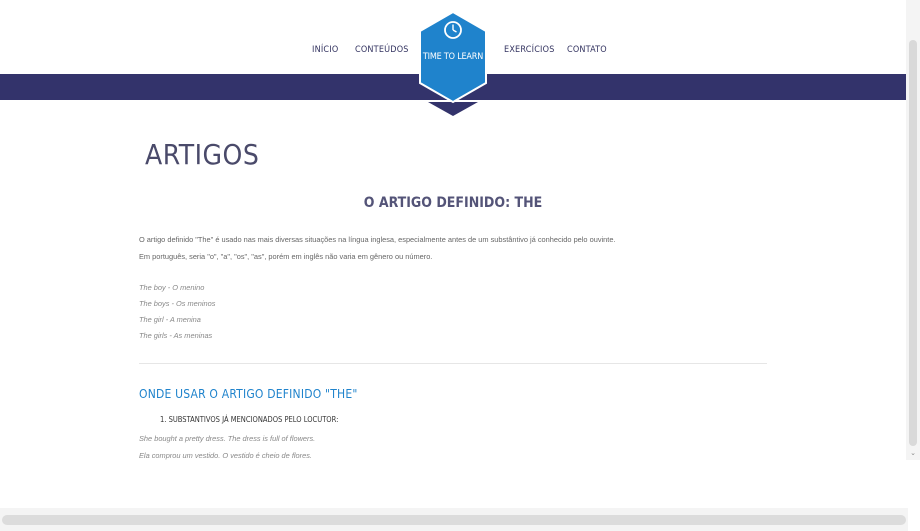 Image resolution: width=920 pixels, height=531 pixels. Describe the element at coordinates (172, 287) in the screenshot. I see `example-line: The boy - O menino` at that location.